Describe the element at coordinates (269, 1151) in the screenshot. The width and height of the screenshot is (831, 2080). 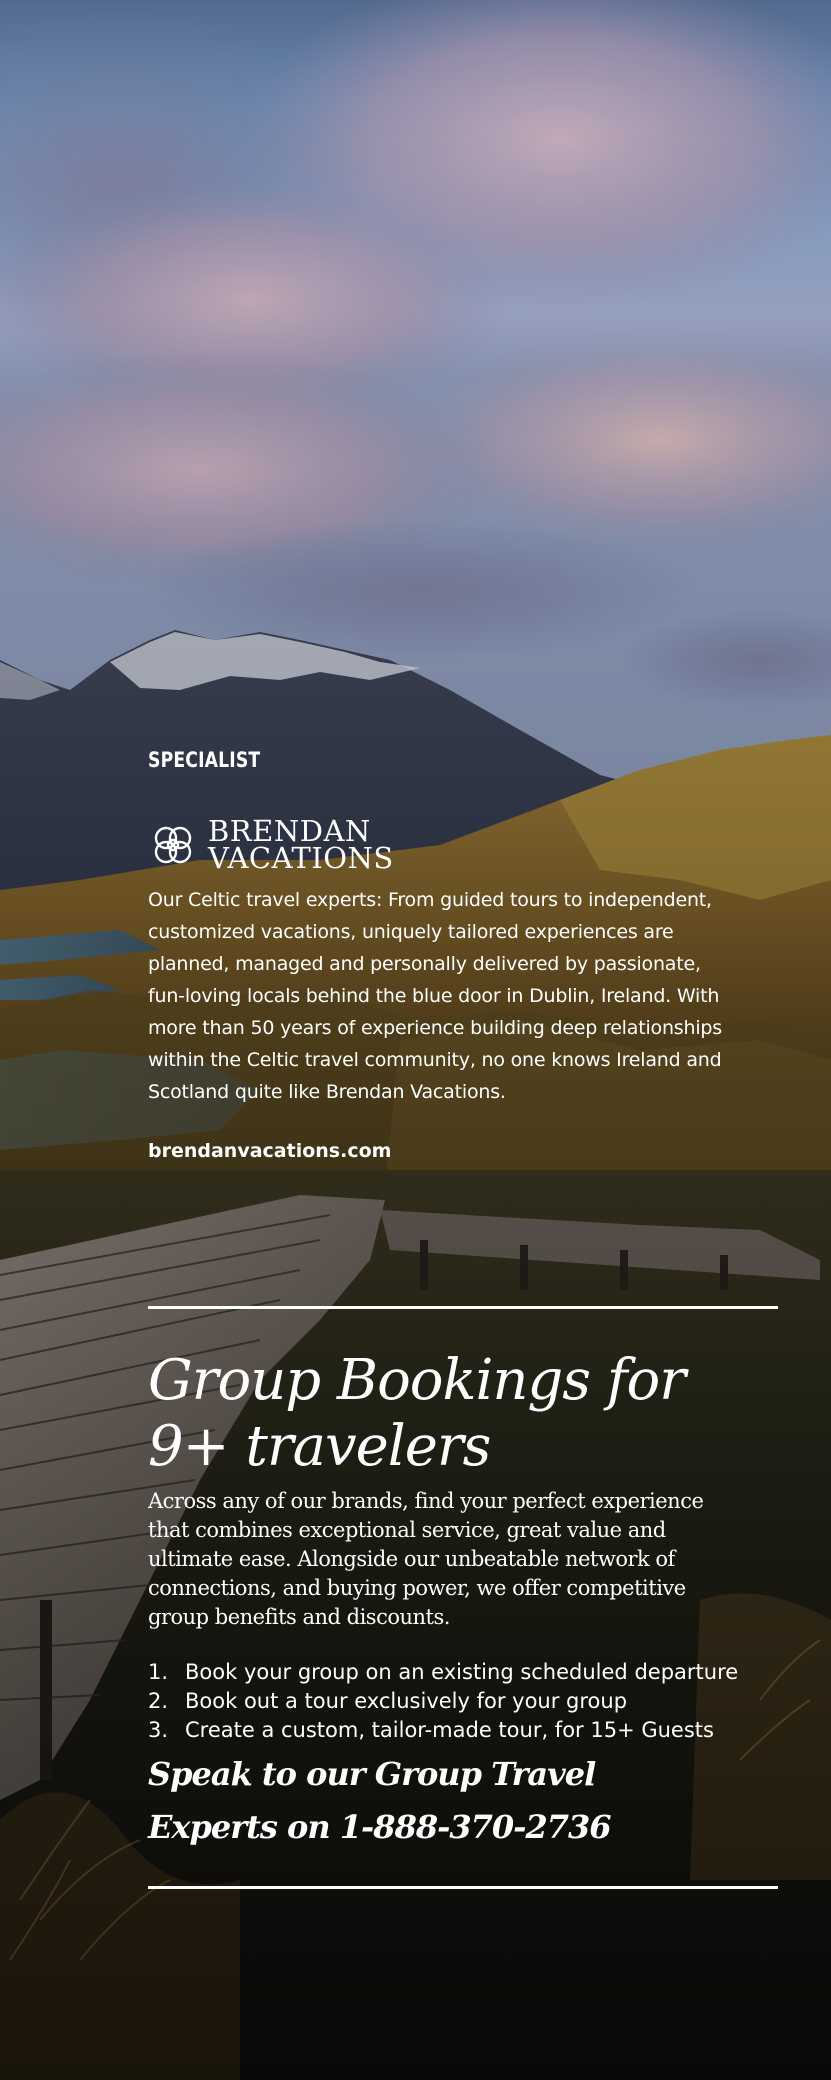
I see `website-link: brendanvacations.com` at that location.